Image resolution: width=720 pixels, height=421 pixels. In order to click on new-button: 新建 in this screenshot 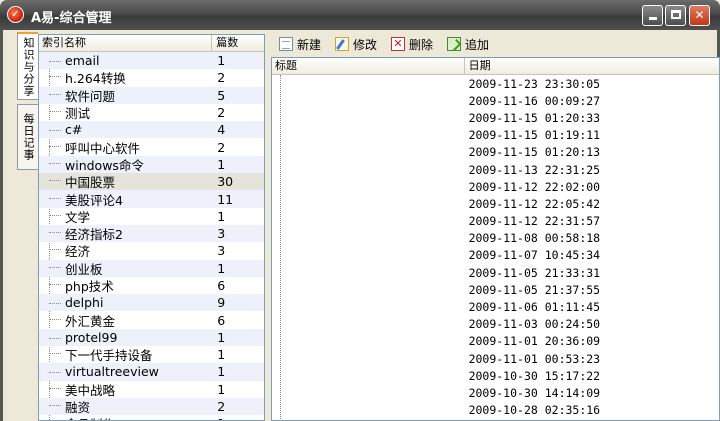, I will do `click(300, 44)`.